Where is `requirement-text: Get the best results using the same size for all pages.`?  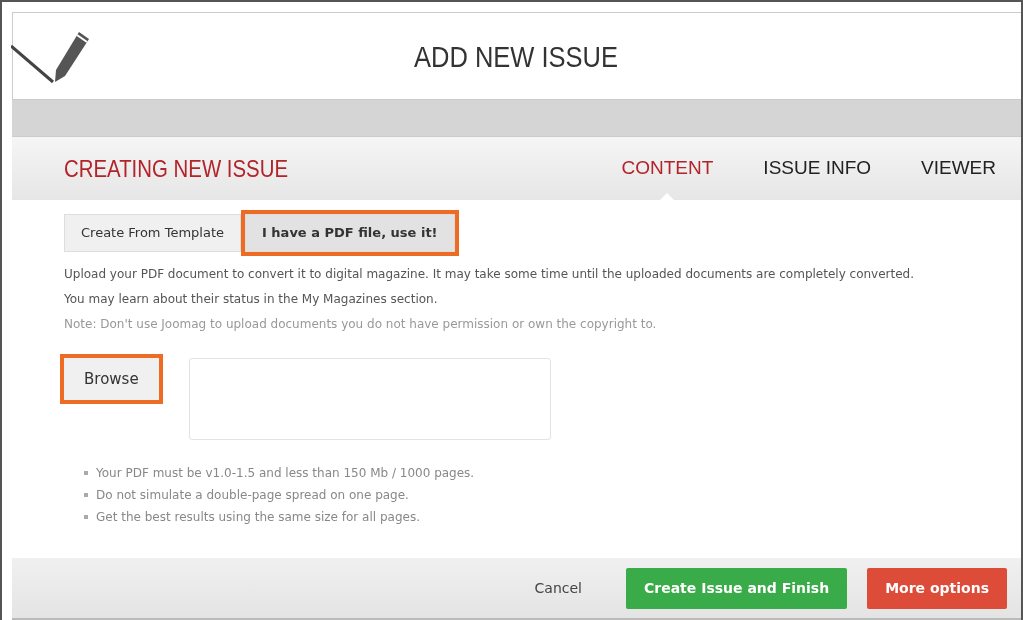
requirement-text: Get the best results using the same size for all pages. is located at coordinates (258, 517).